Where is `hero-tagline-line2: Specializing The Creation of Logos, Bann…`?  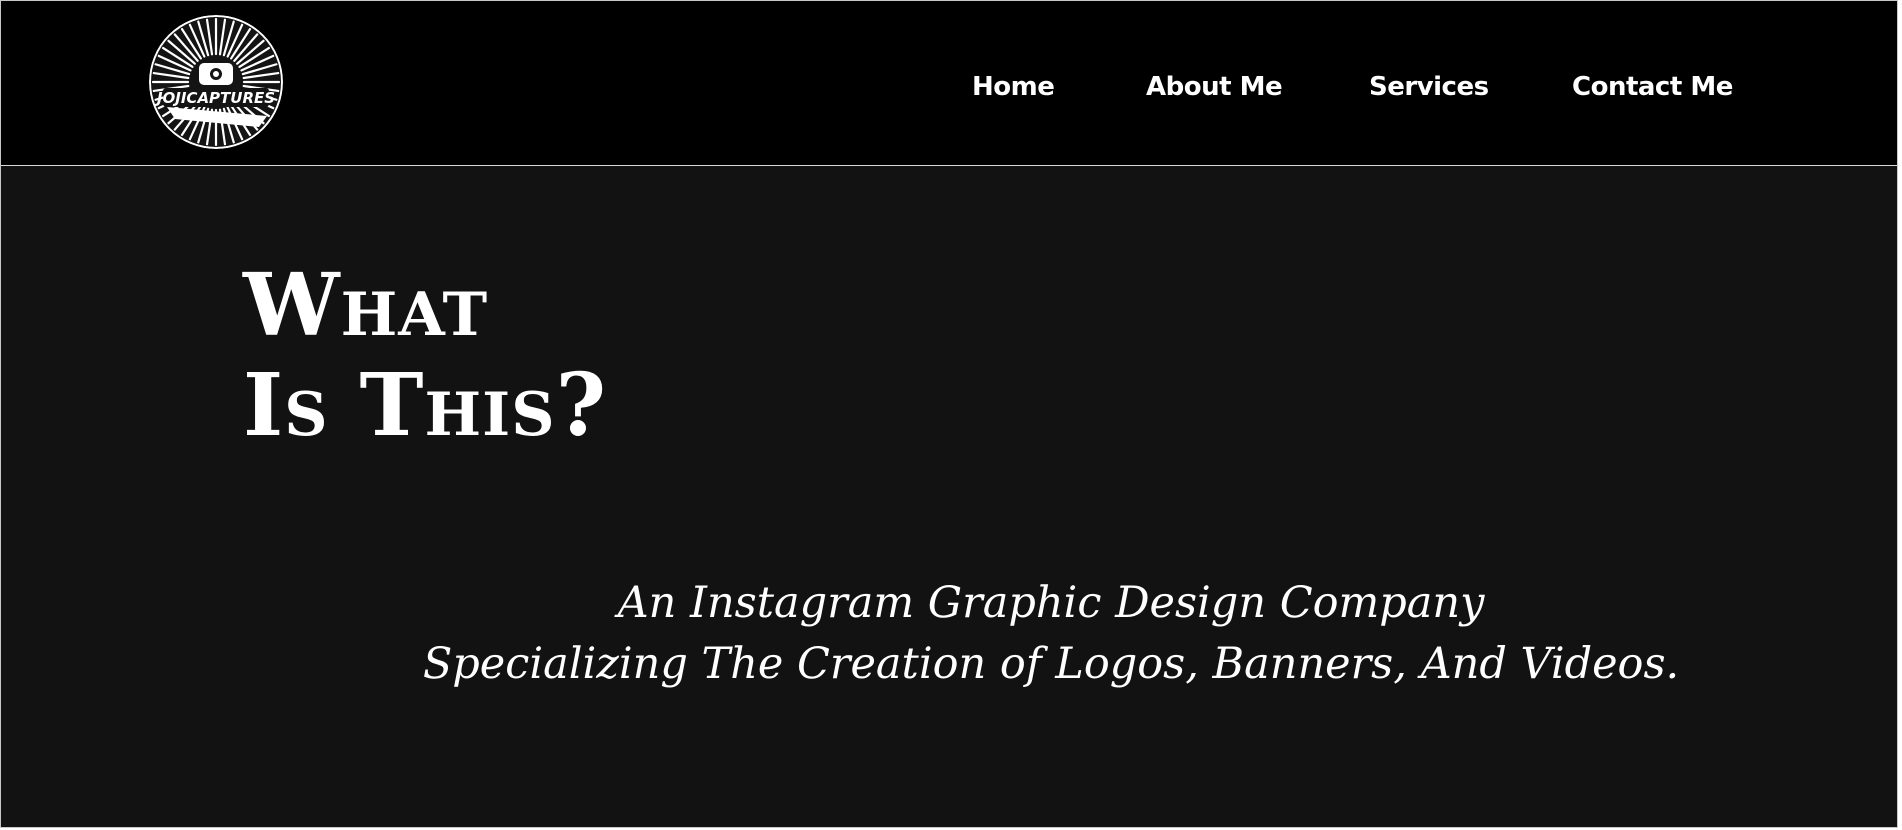 hero-tagline-line2: Specializing The Creation of Logos, Bann… is located at coordinates (1051, 664).